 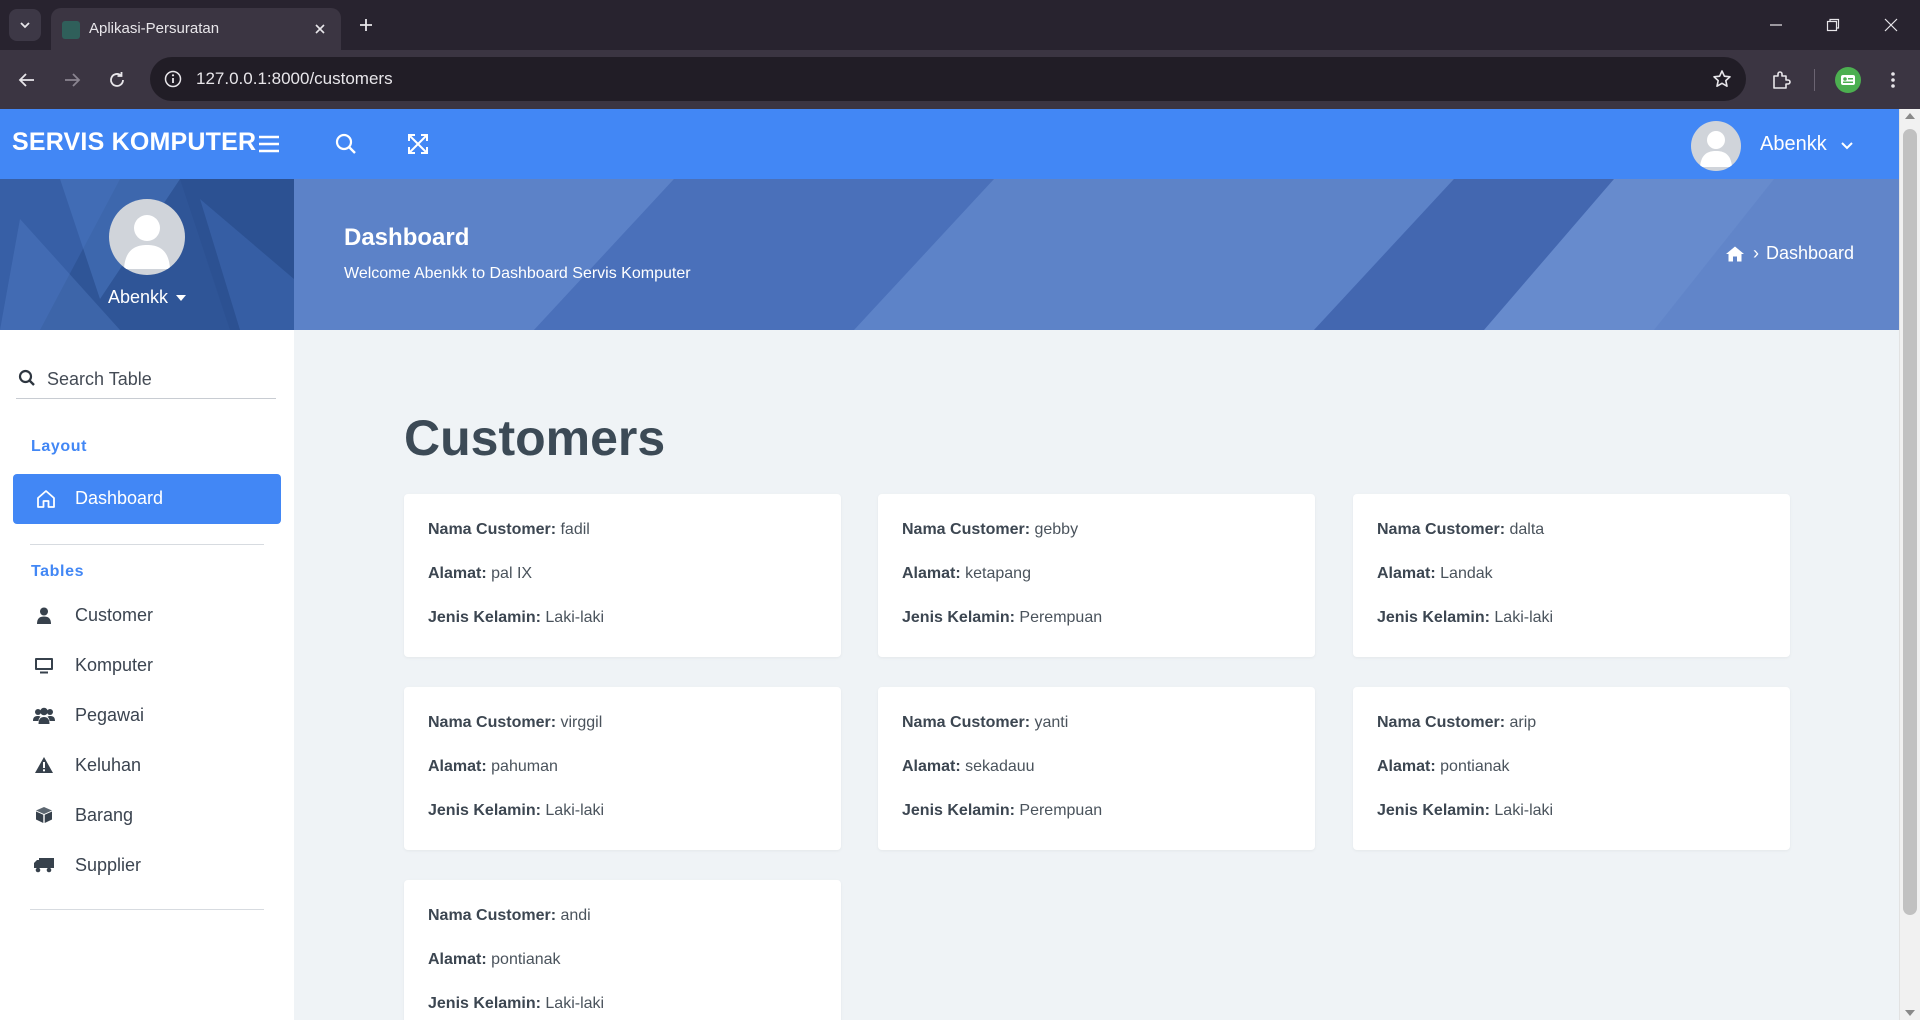 I want to click on url-text: 127.0.0.1:8000/customers, so click(x=294, y=78).